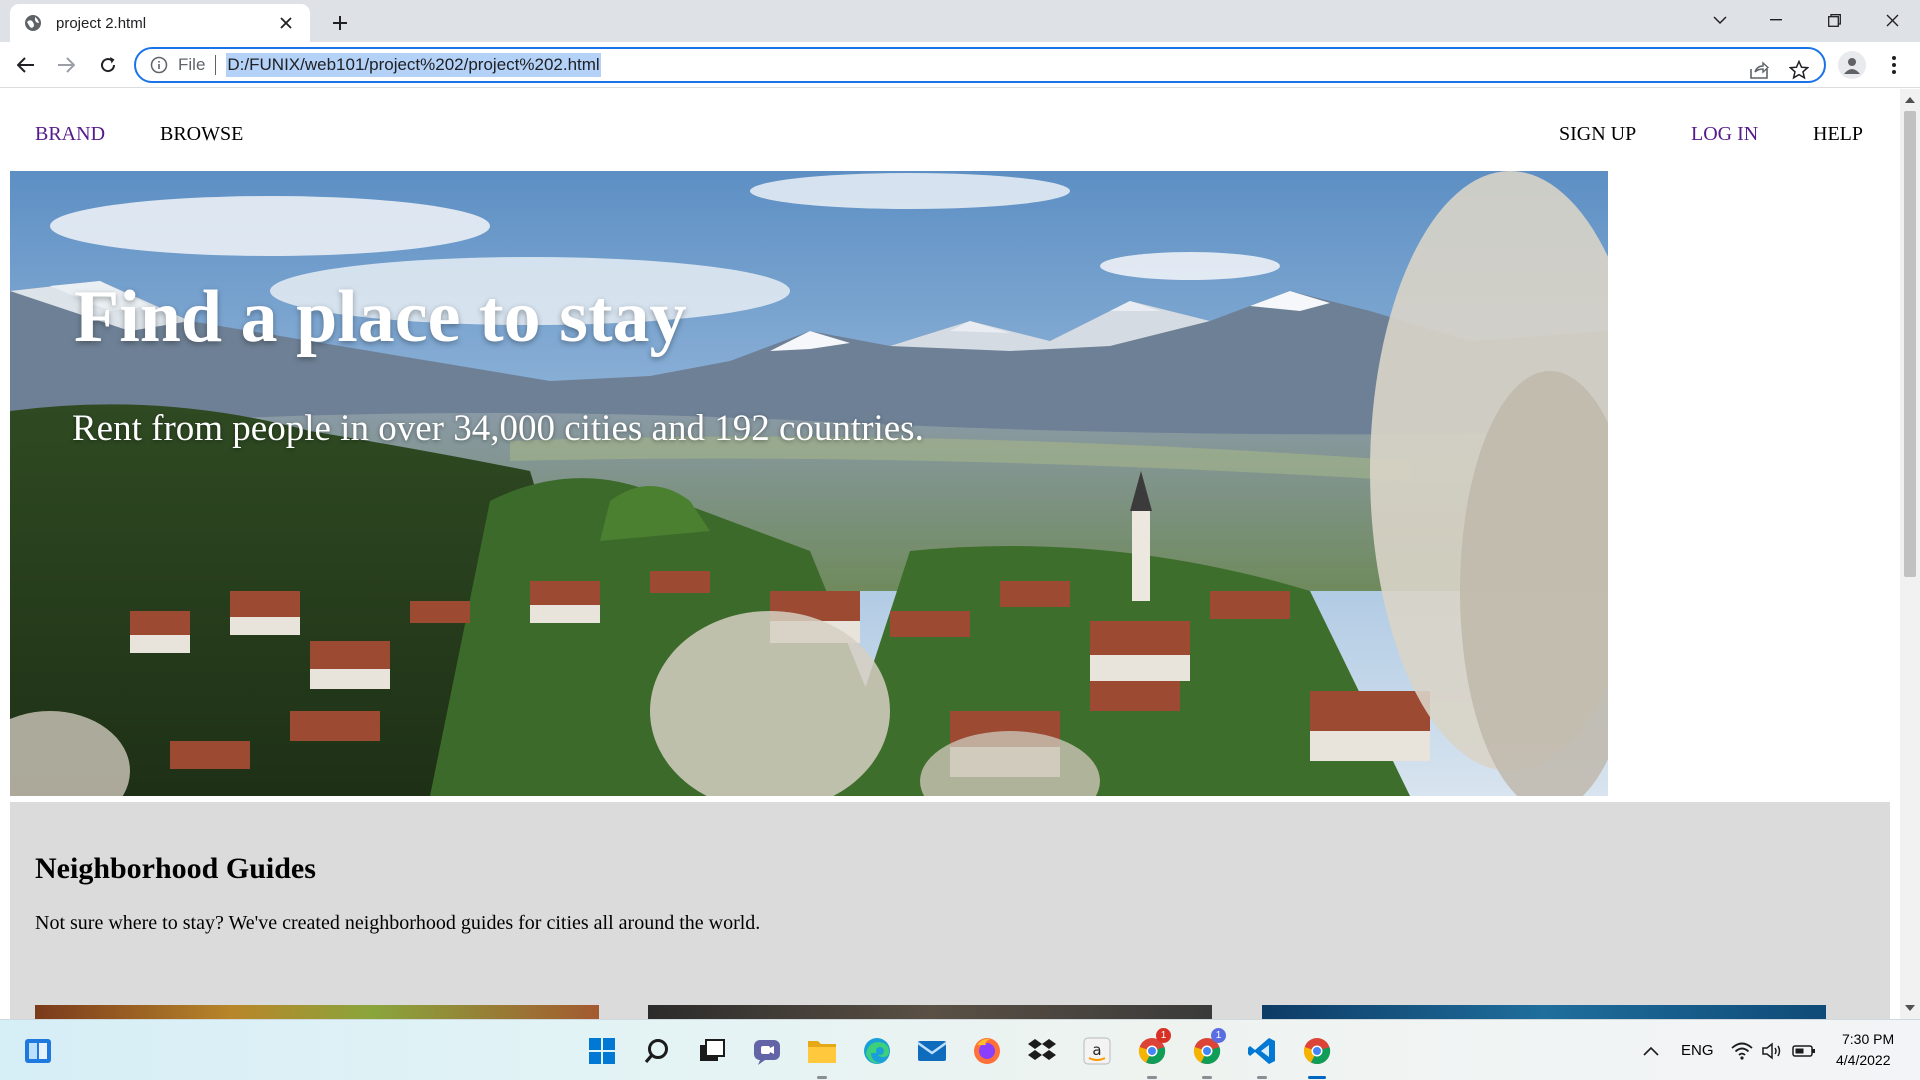 This screenshot has width=1920, height=1080. Describe the element at coordinates (1910, 1008) in the screenshot. I see `scroll-down-arrow-icon` at that location.